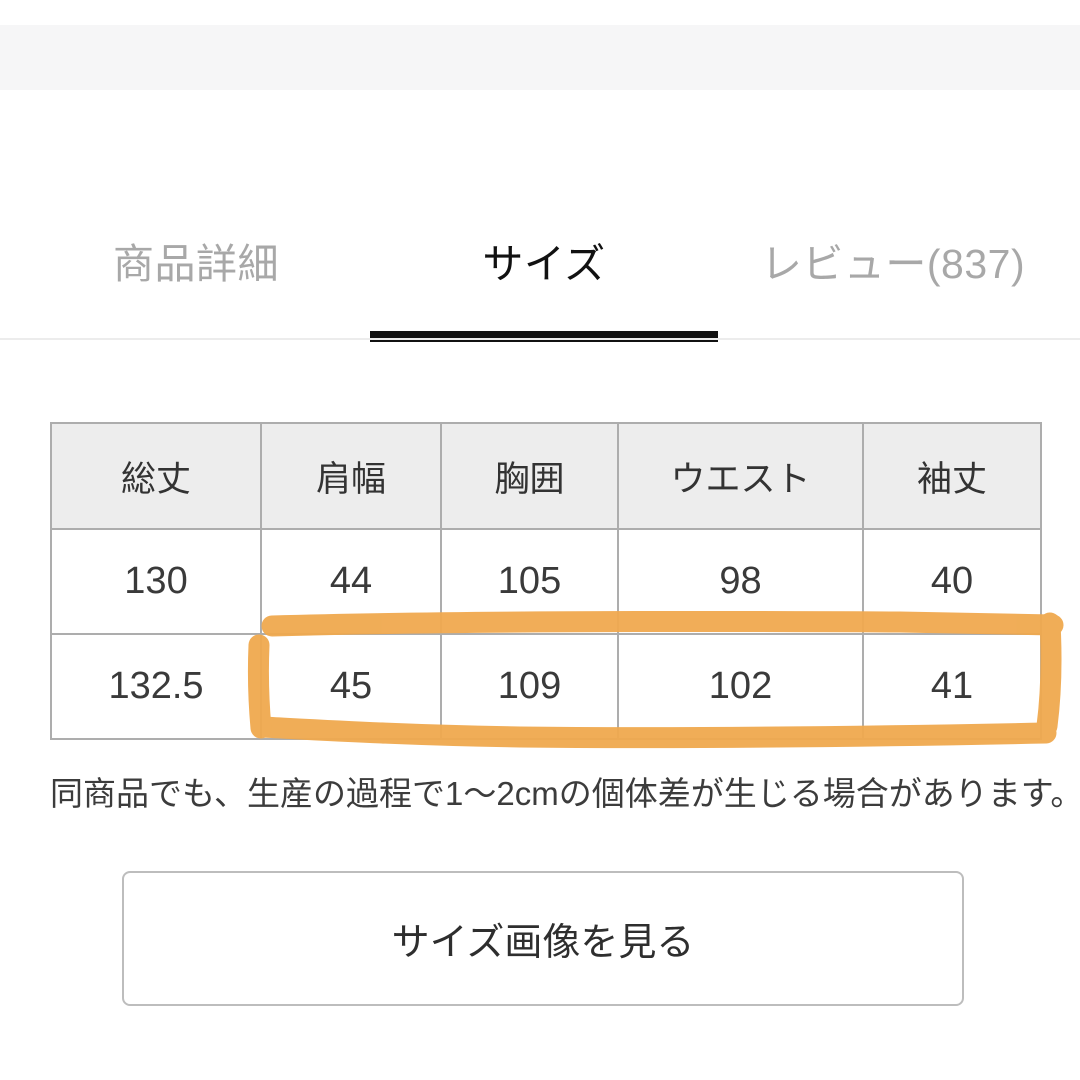 This screenshot has width=1080, height=1080. I want to click on table-header-row: 総丈 肩幅 胸囲 ウエスト 袖丈, so click(546, 476).